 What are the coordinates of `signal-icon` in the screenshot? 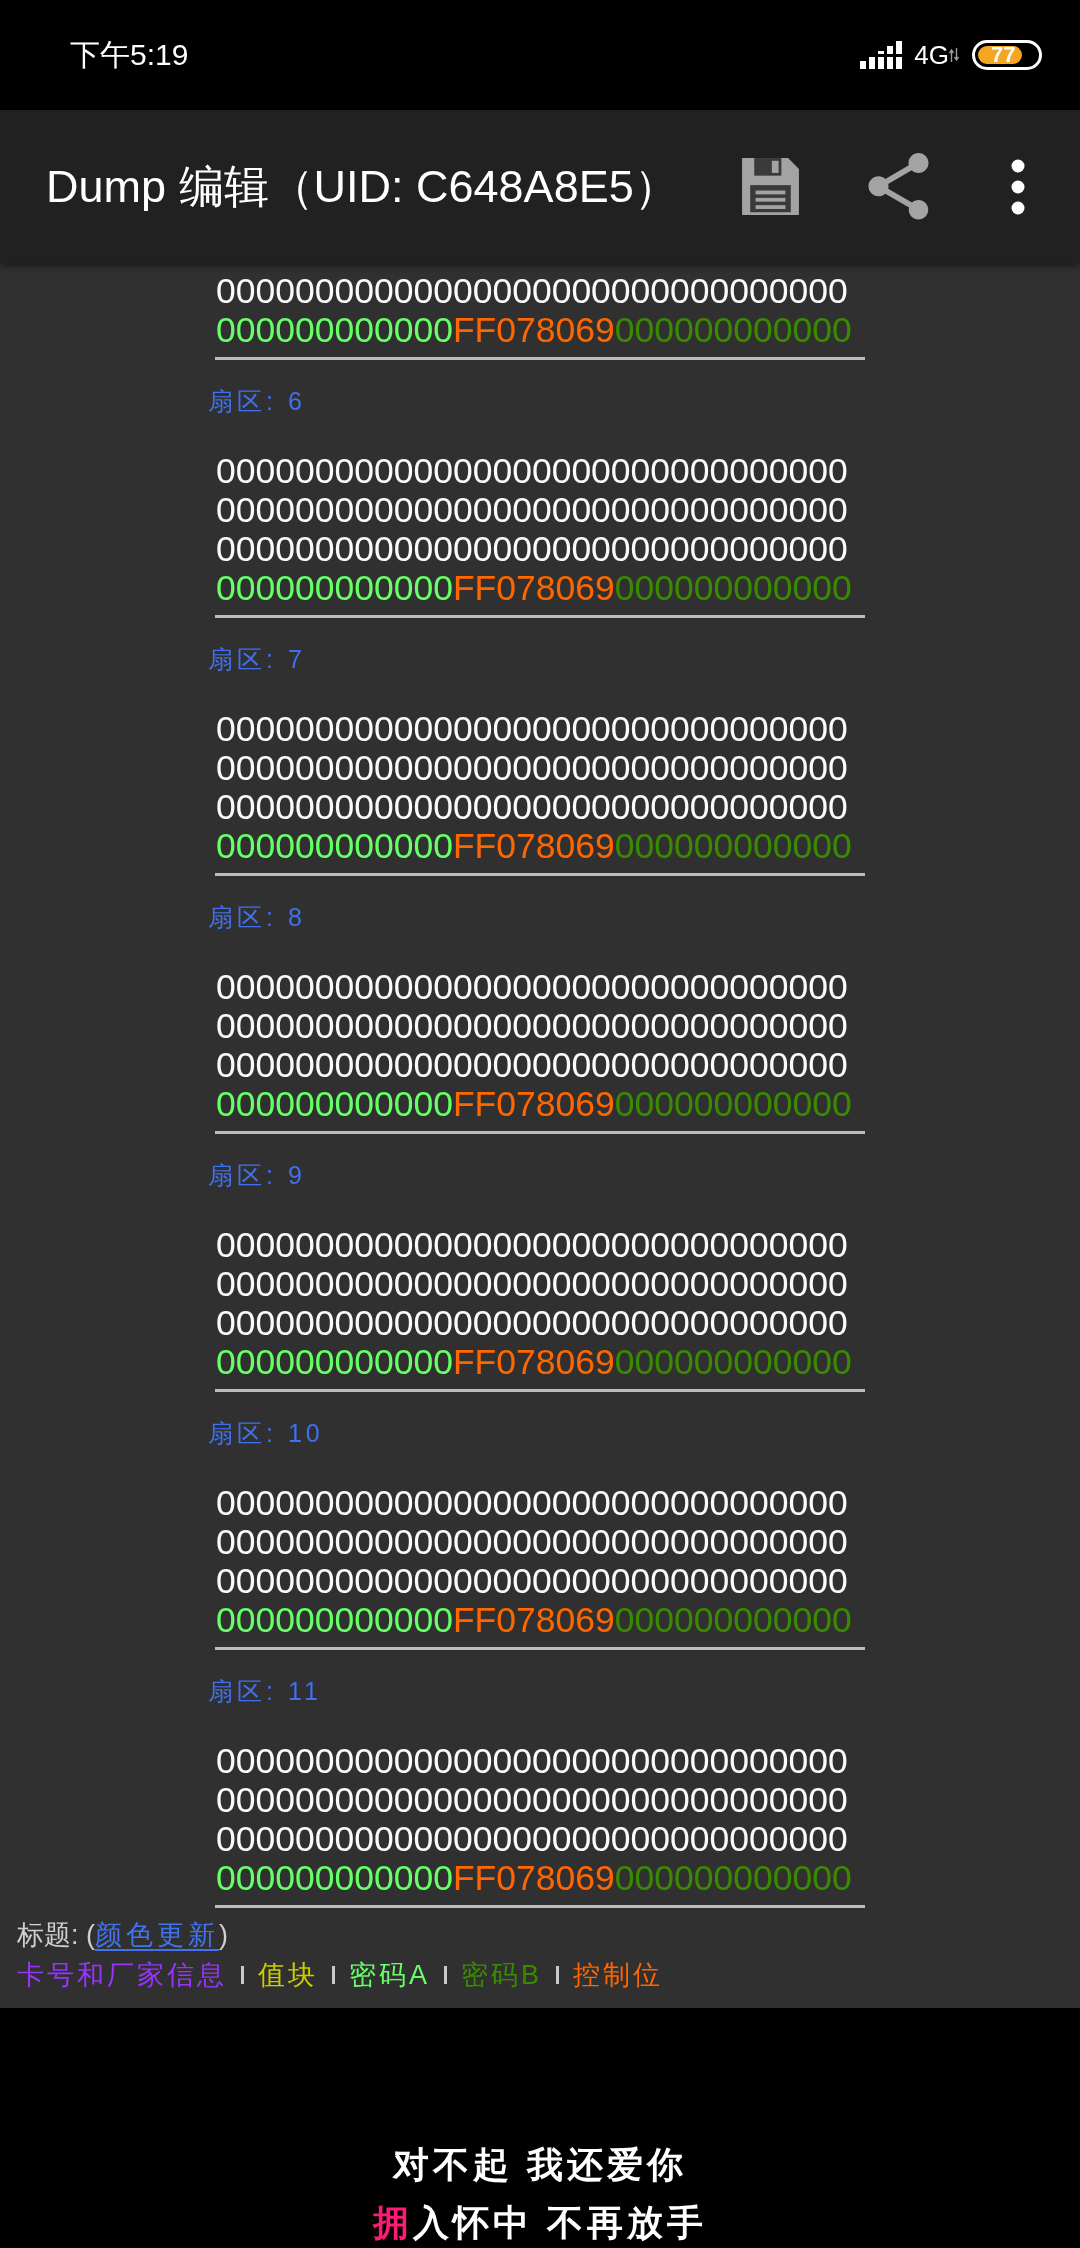 It's located at (882, 55).